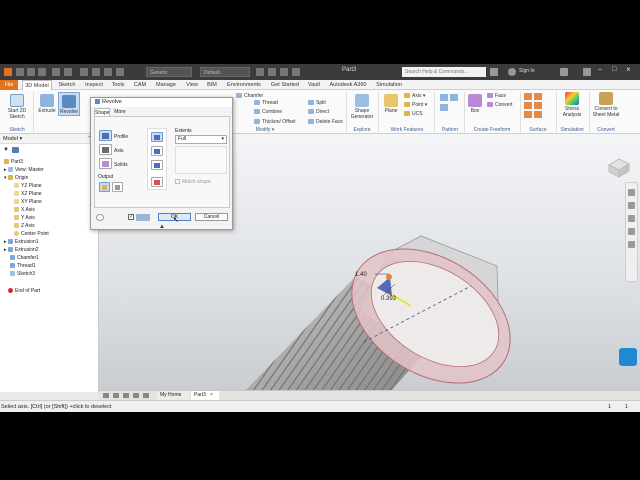 The height and width of the screenshot is (480, 640). What do you see at coordinates (205, 395) in the screenshot?
I see `tab-part3: Part3 ×` at bounding box center [205, 395].